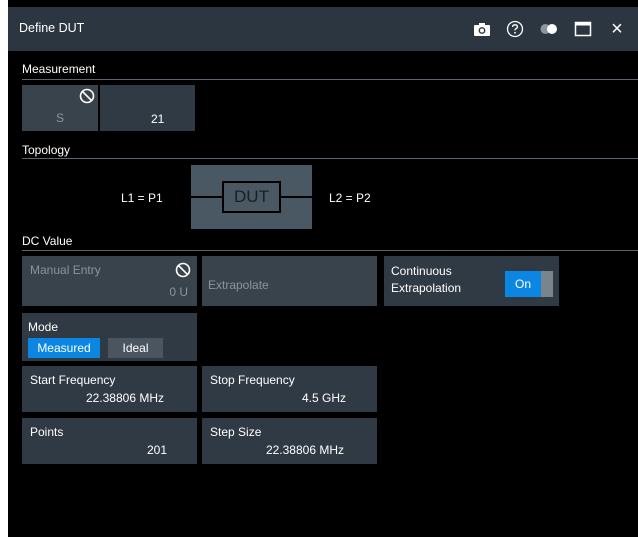 The height and width of the screenshot is (537, 638). What do you see at coordinates (59, 69) in the screenshot?
I see `measurement-section-label: Measurement` at bounding box center [59, 69].